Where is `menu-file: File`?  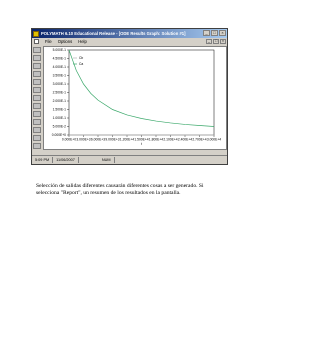
menu-file: File is located at coordinates (48, 41).